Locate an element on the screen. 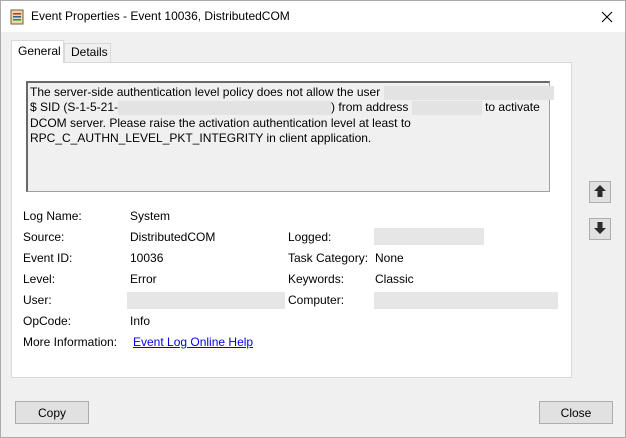 This screenshot has height=438, width=626. next-event-button is located at coordinates (600, 229).